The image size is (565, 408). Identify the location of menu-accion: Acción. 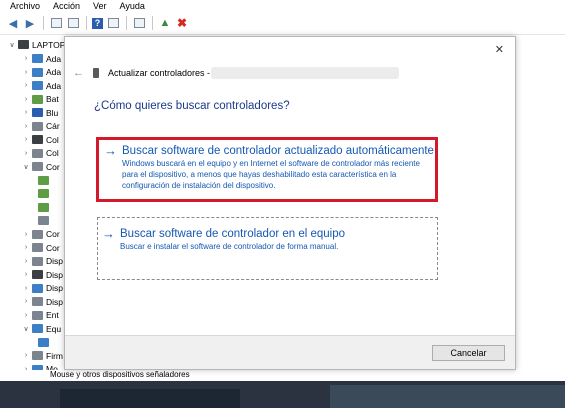
(66, 6).